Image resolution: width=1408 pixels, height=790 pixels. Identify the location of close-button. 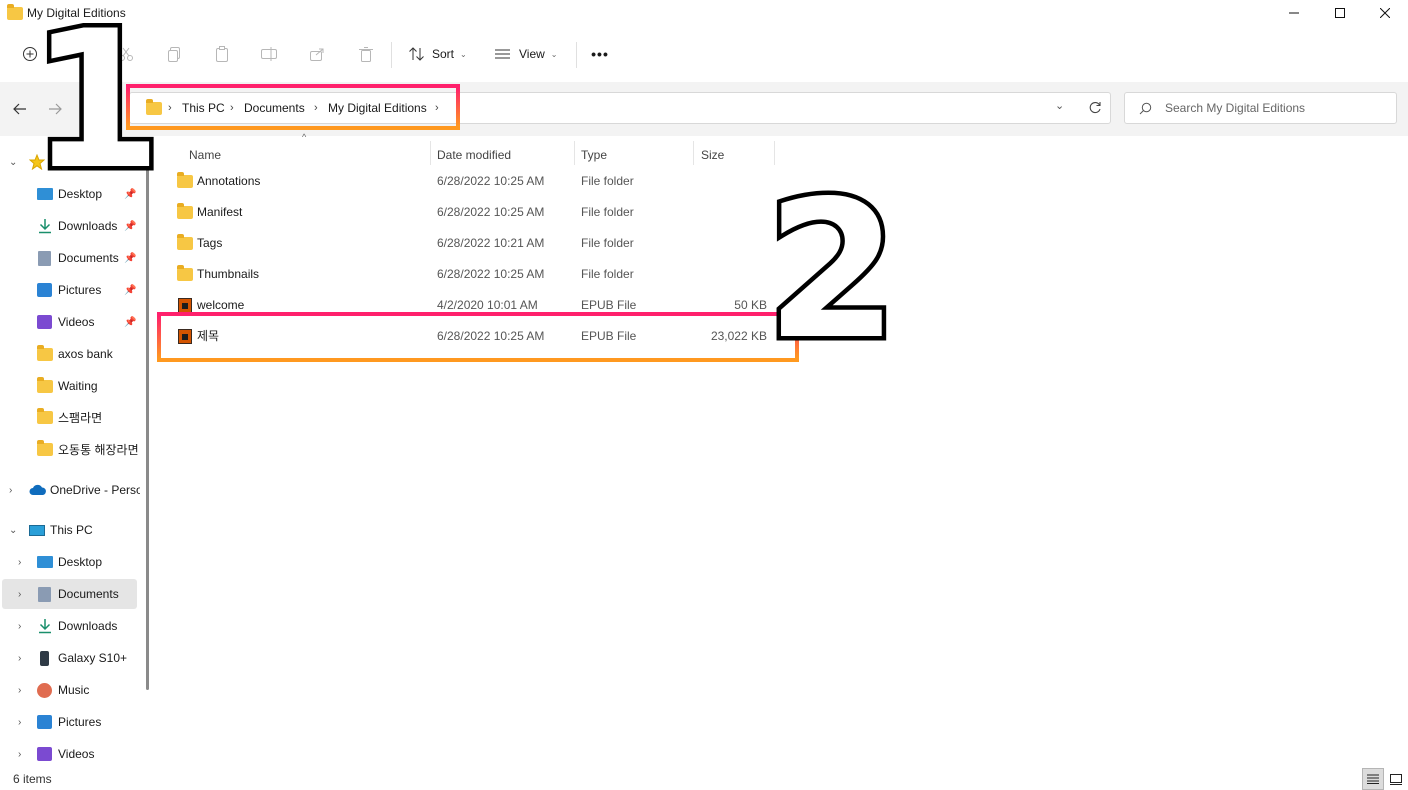
(1385, 13).